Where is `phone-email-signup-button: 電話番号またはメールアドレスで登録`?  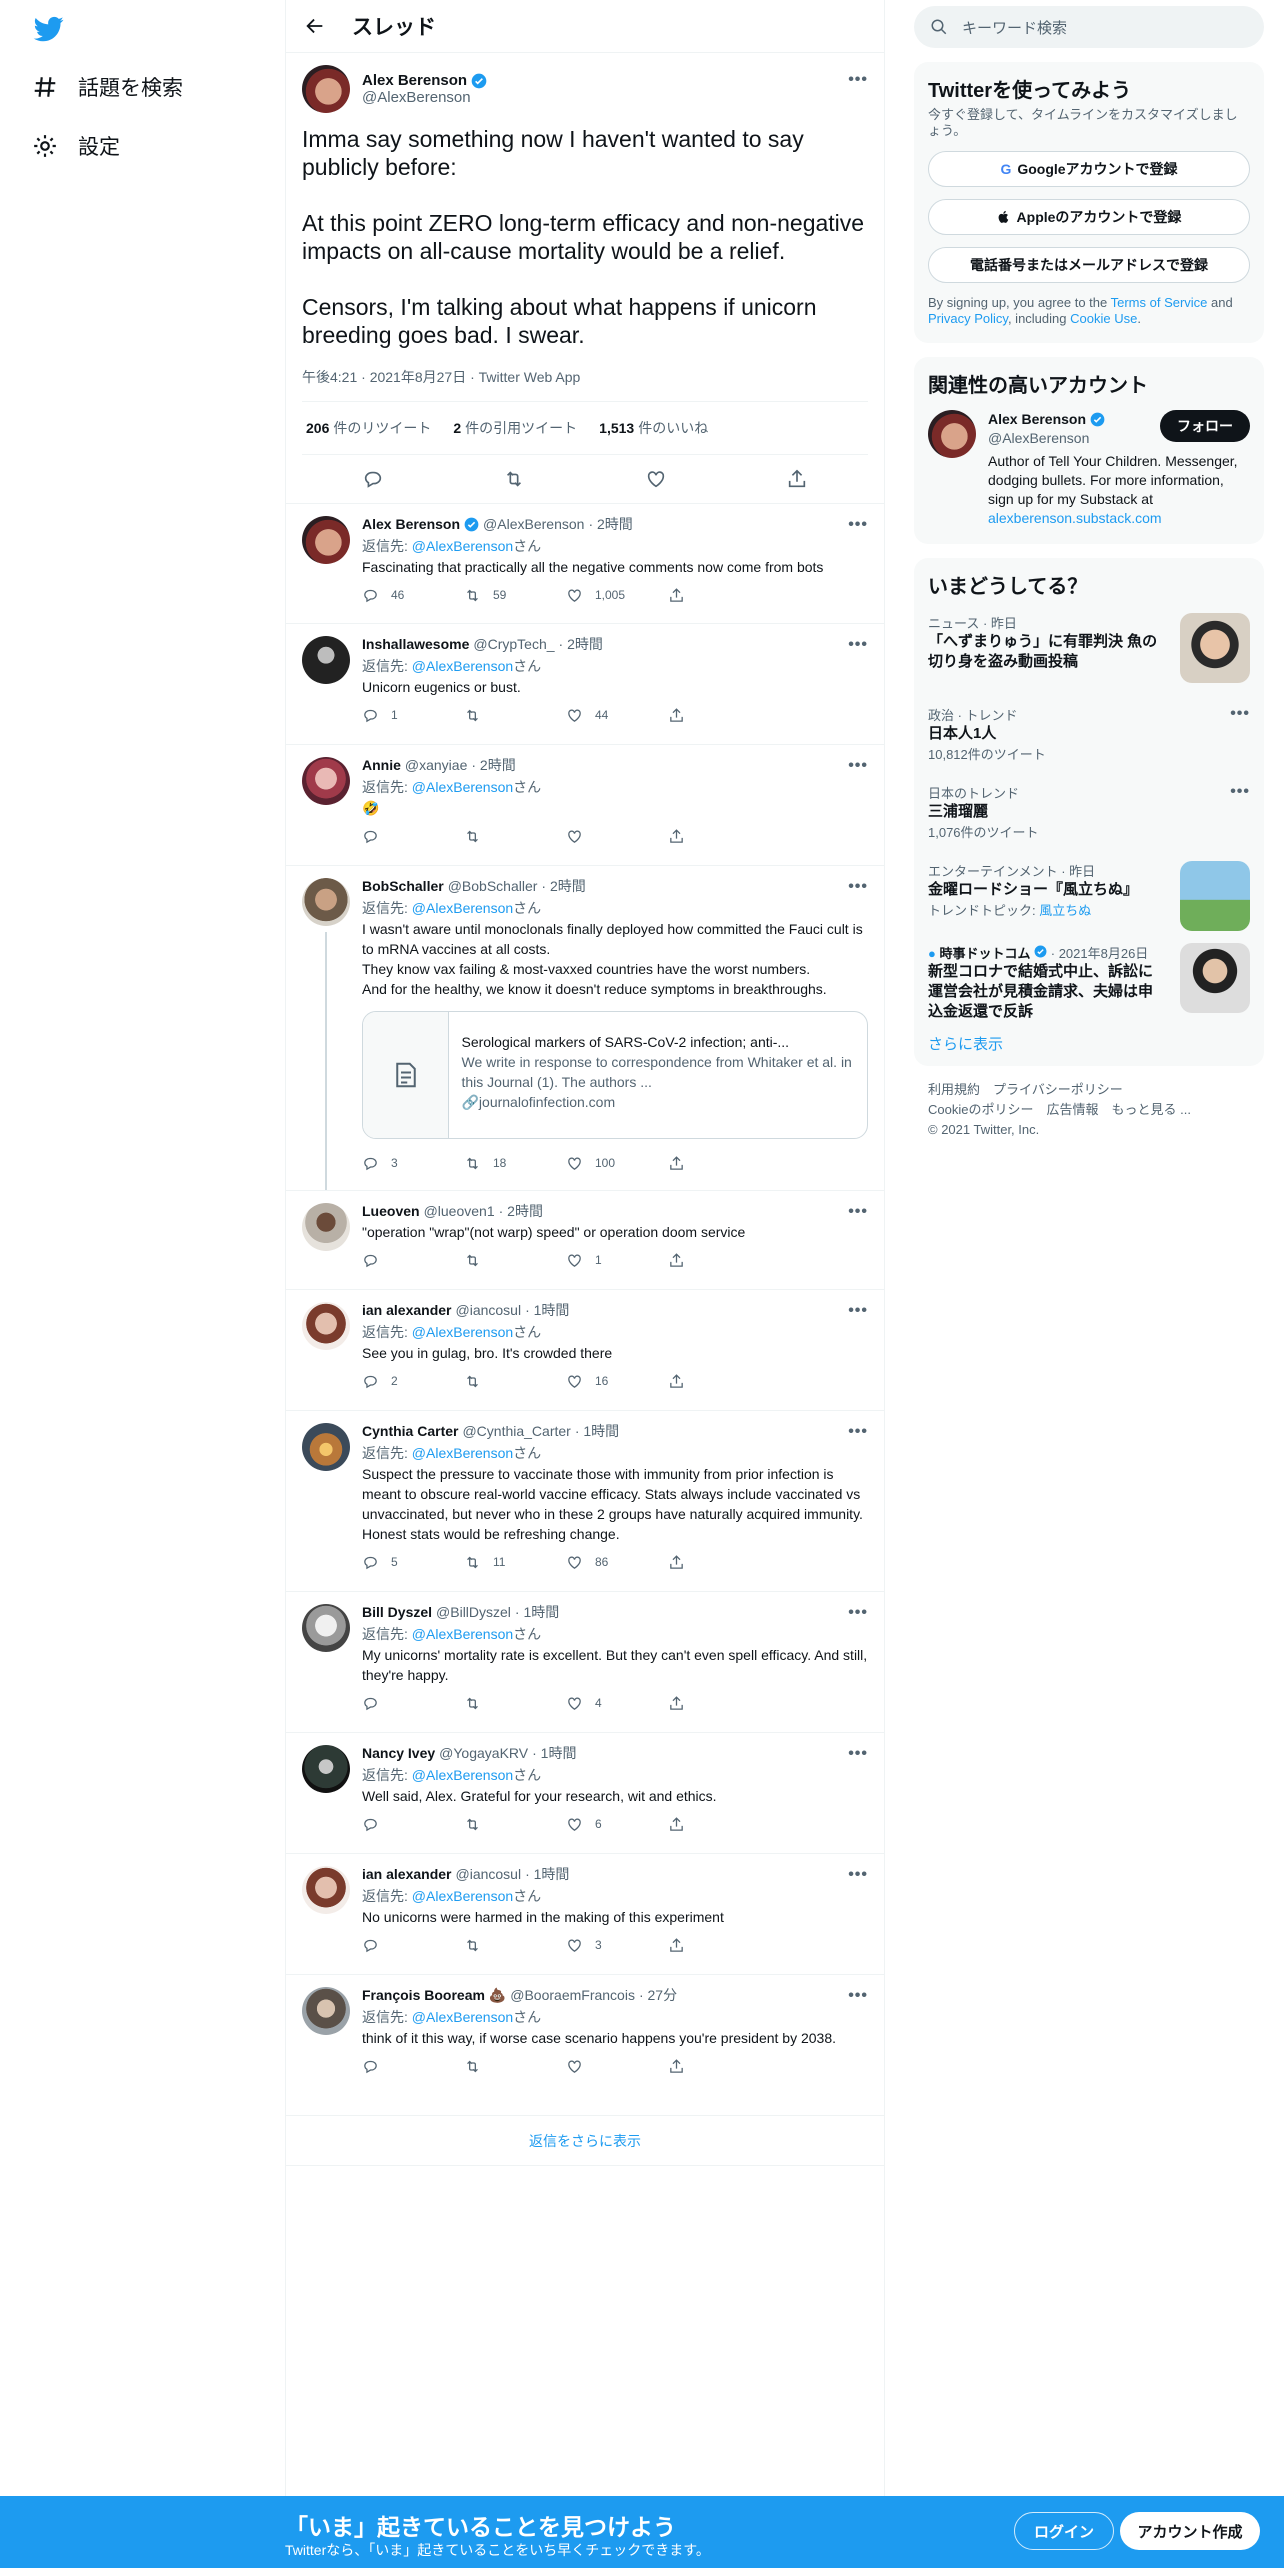
phone-email-signup-button: 電話番号またはメールアドレスで登録 is located at coordinates (1089, 265).